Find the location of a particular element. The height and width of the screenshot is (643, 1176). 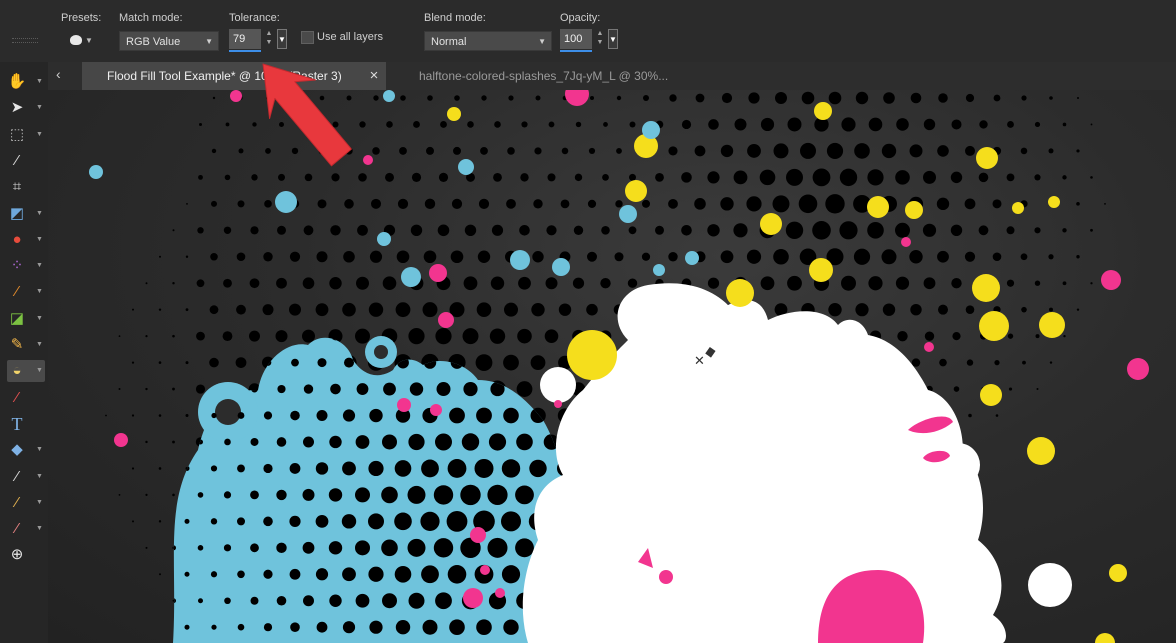

tab-scroll-left-icon: ‹ is located at coordinates (58, 74).